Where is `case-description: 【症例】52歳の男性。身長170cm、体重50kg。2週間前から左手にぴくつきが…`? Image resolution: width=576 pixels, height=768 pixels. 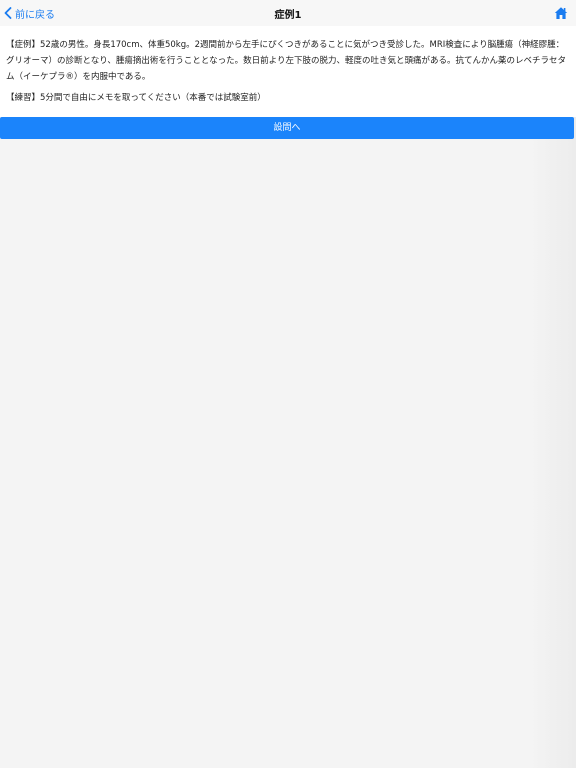
case-description: 【症例】52歳の男性。身長170cm、体重50kg。2週間前から左手にぴくつきが… is located at coordinates (286, 61).